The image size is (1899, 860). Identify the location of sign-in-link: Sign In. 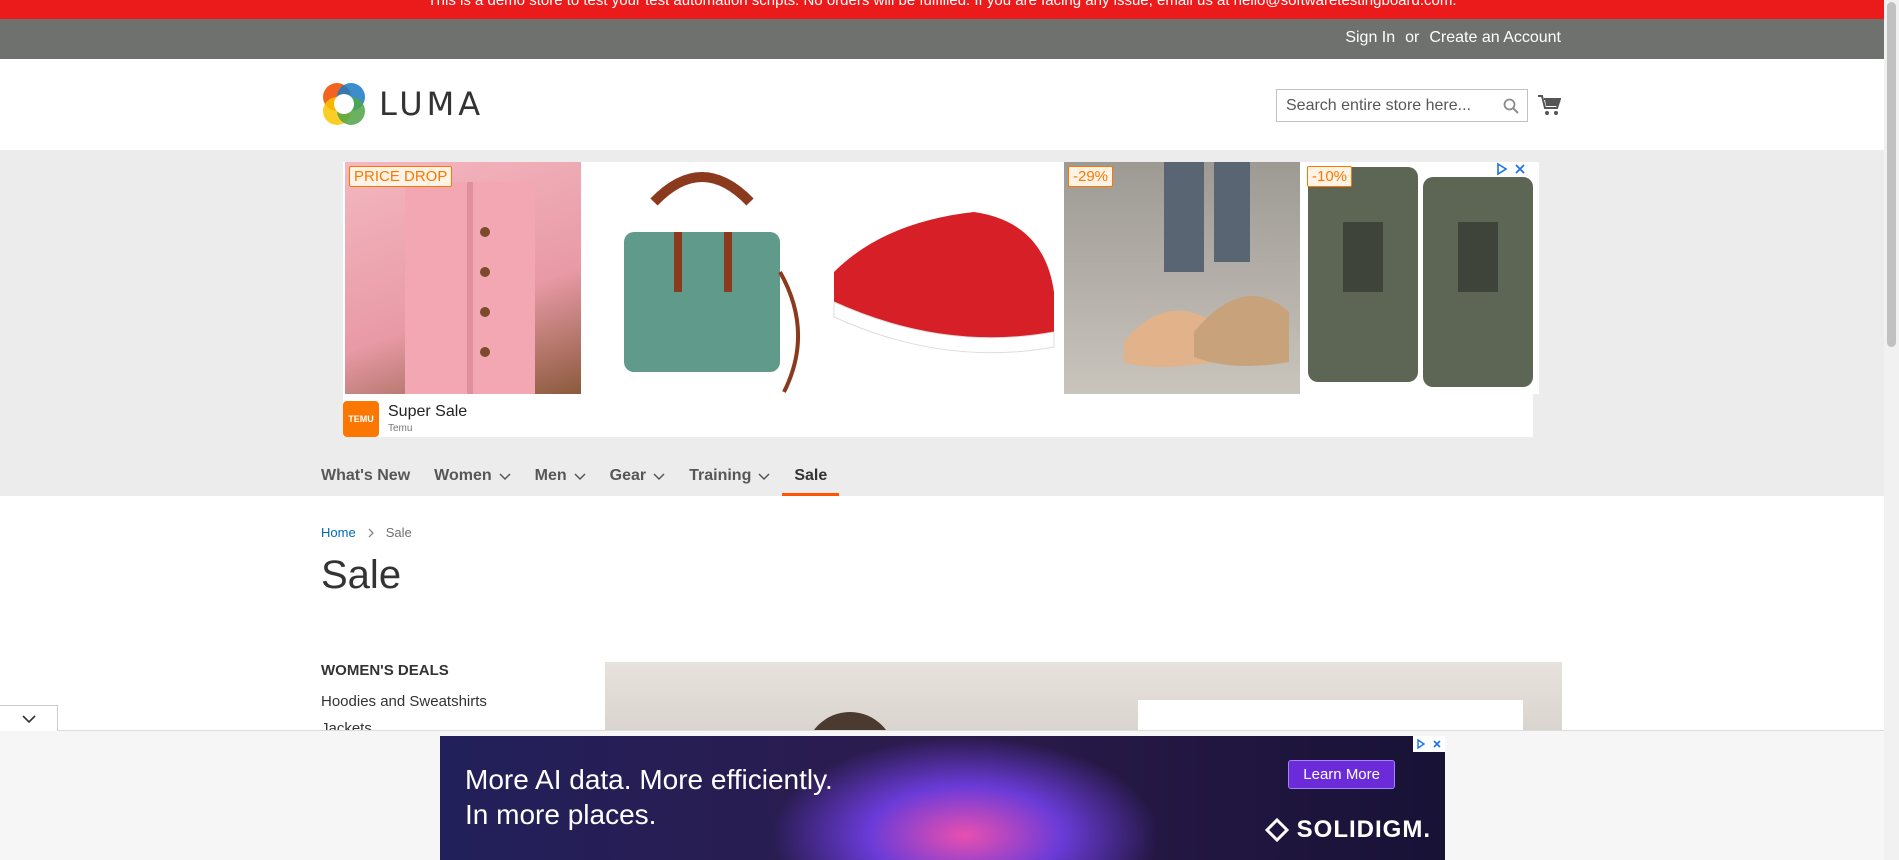
(1370, 38).